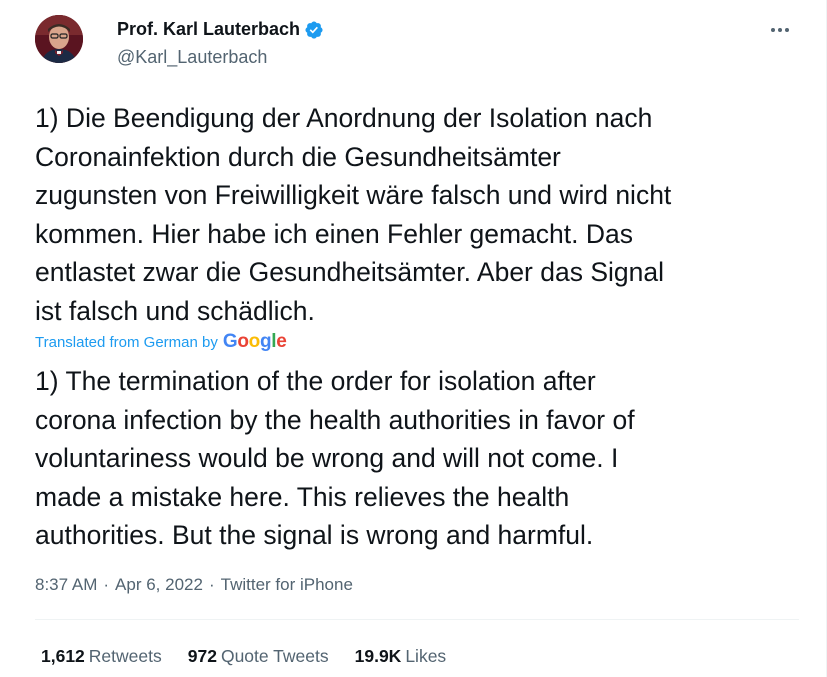  I want to click on retweets-label: Retweets, so click(125, 656).